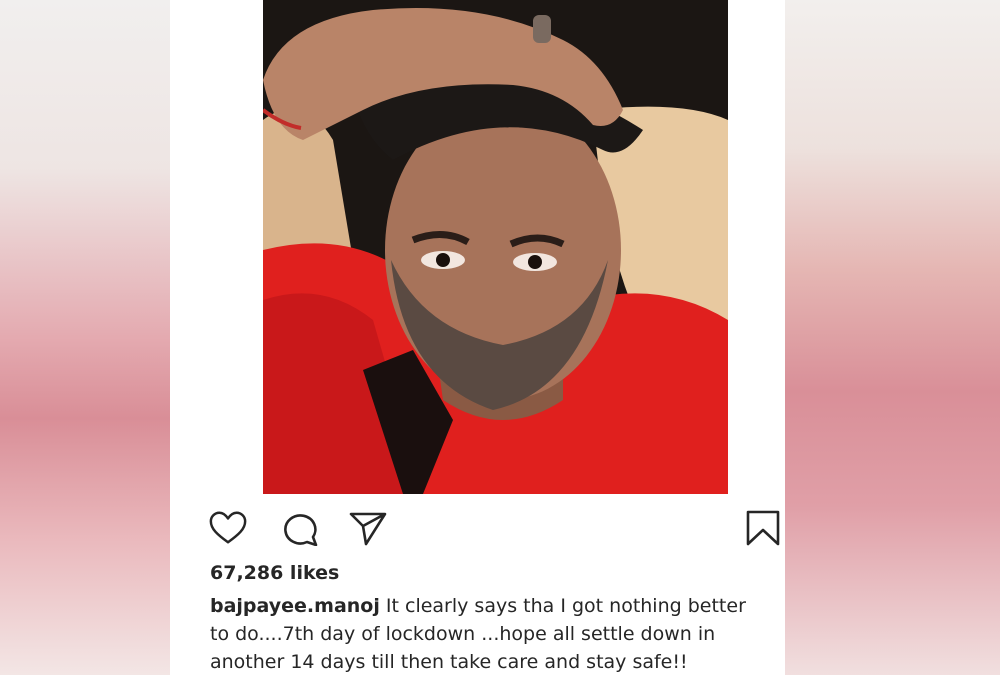 The height and width of the screenshot is (675, 1000). I want to click on save-button, so click(763, 528).